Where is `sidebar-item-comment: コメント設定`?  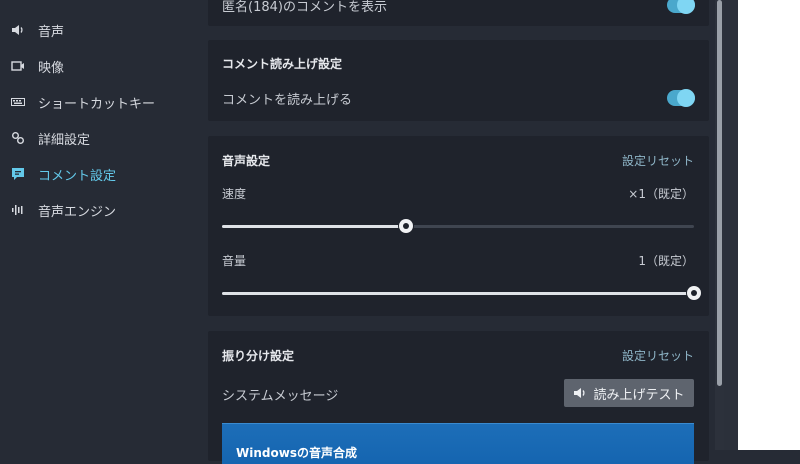
sidebar-item-comment: コメント設定 is located at coordinates (63, 174).